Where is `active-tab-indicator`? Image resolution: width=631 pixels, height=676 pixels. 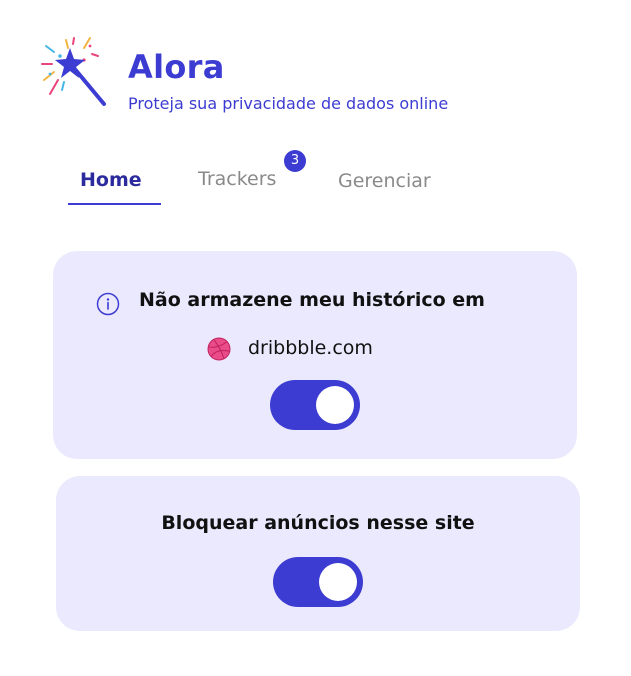 active-tab-indicator is located at coordinates (114, 204).